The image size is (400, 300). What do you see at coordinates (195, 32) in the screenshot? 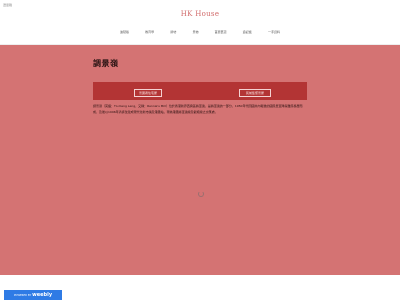
I see `nav-item: 景物` at bounding box center [195, 32].